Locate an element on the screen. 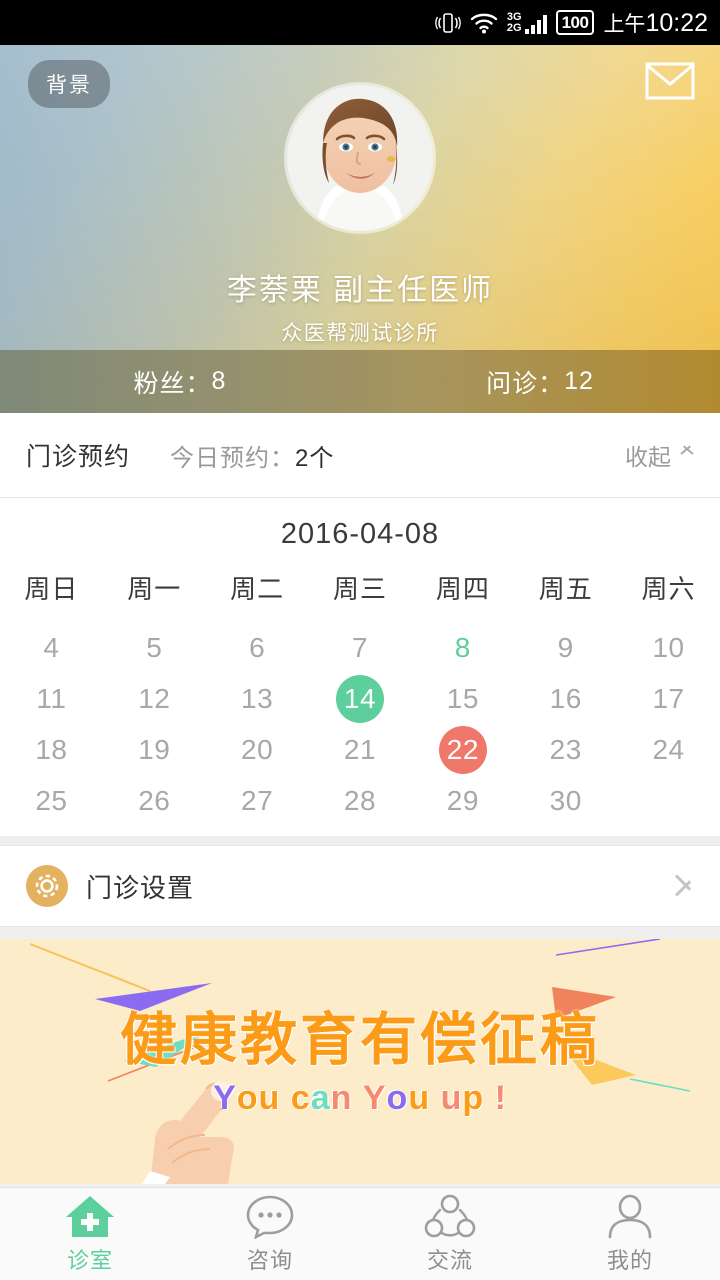  calendar-cell: 24 is located at coordinates (668, 749).